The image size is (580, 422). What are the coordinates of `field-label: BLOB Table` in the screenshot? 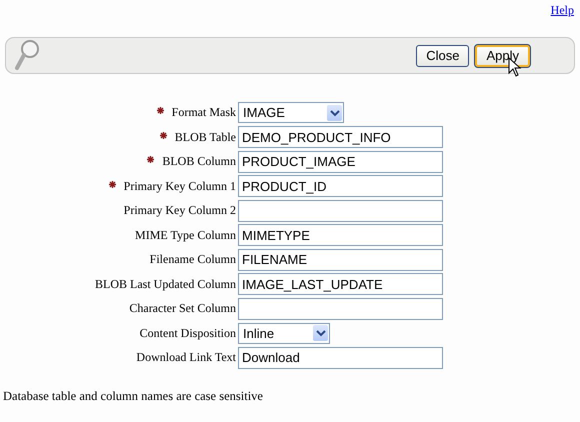 It's located at (205, 137).